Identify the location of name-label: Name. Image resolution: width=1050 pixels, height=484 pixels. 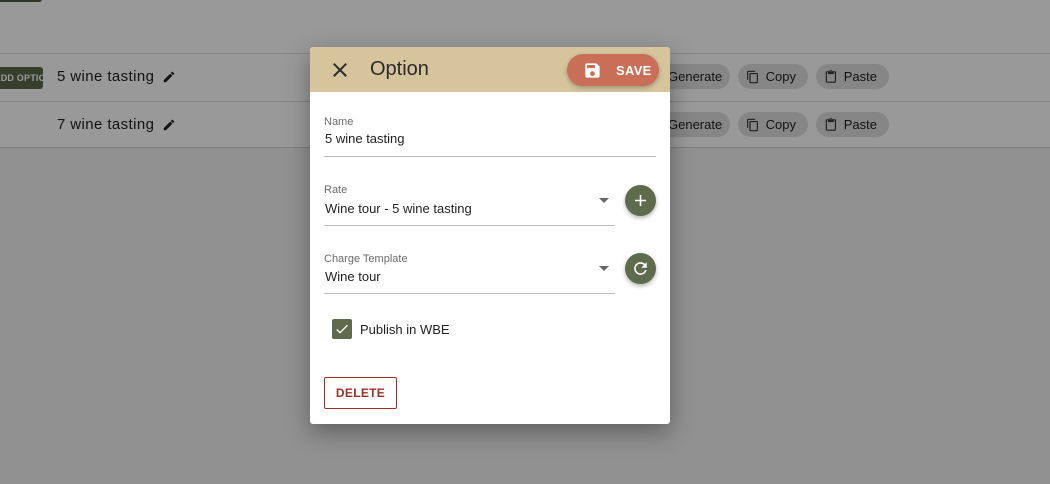
(339, 122).